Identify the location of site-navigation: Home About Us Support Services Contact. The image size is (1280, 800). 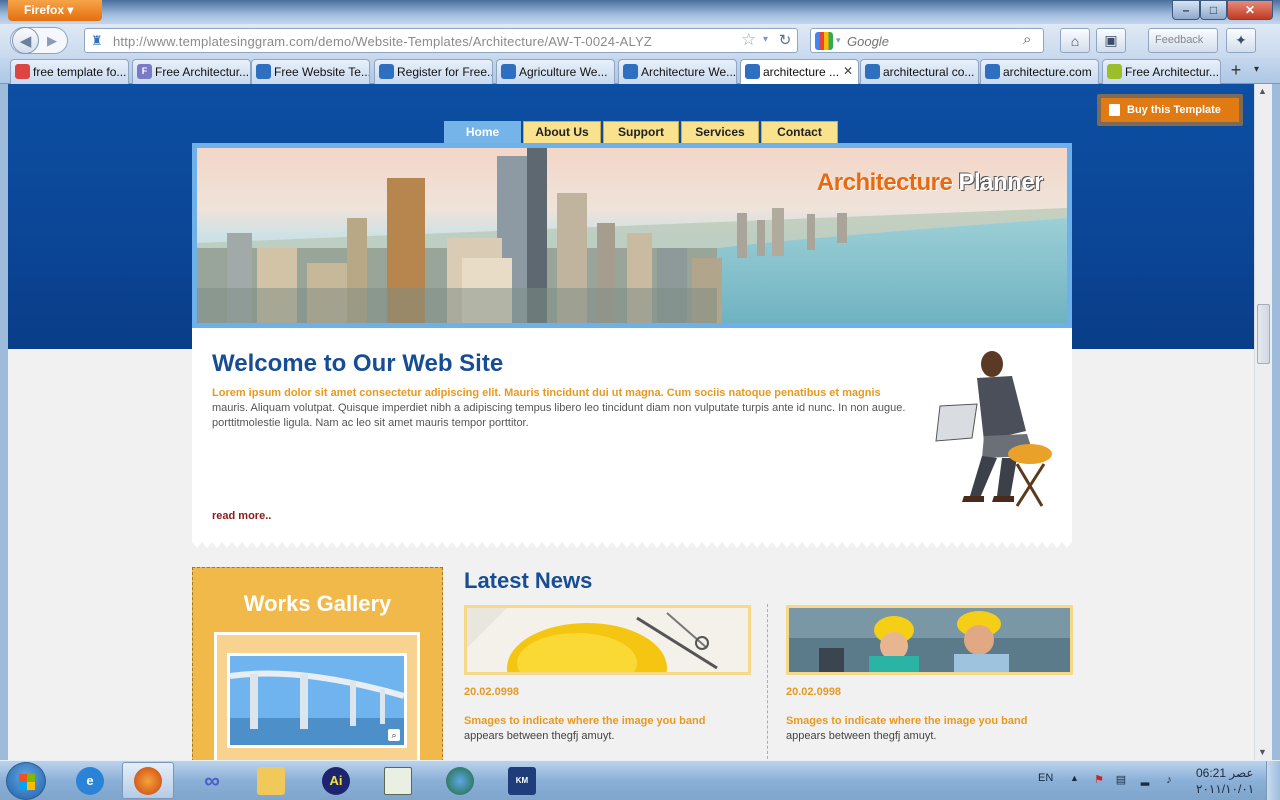
(642, 132).